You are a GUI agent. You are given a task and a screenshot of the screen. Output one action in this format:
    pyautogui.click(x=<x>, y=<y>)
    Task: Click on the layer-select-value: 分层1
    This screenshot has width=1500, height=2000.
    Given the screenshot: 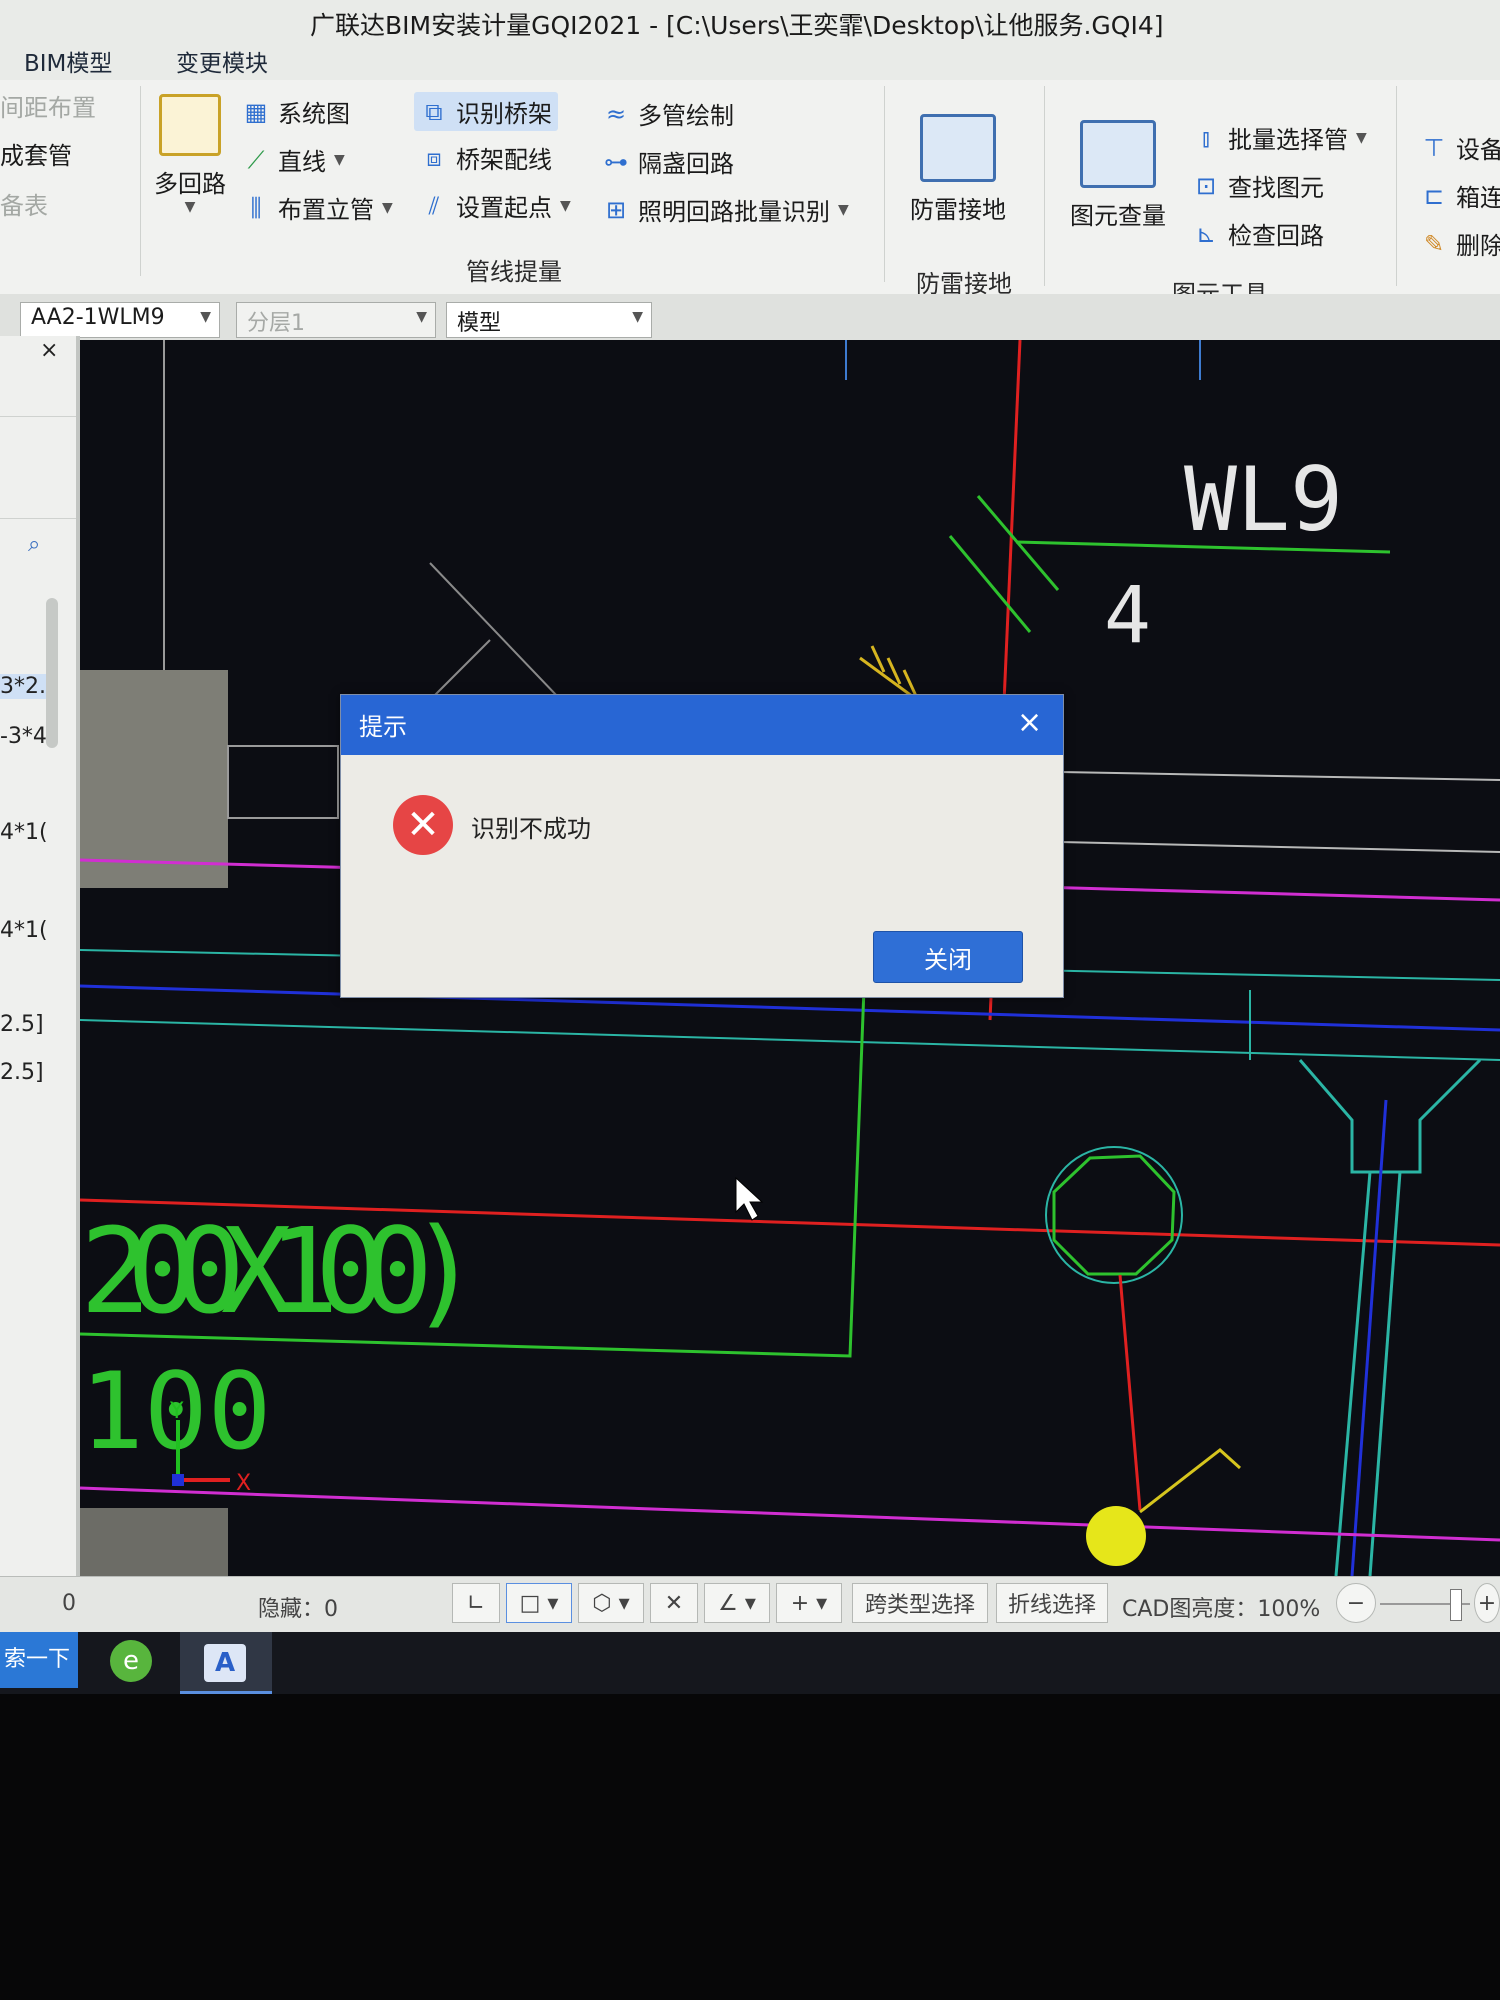 What is the action you would take?
    pyautogui.click(x=276, y=323)
    